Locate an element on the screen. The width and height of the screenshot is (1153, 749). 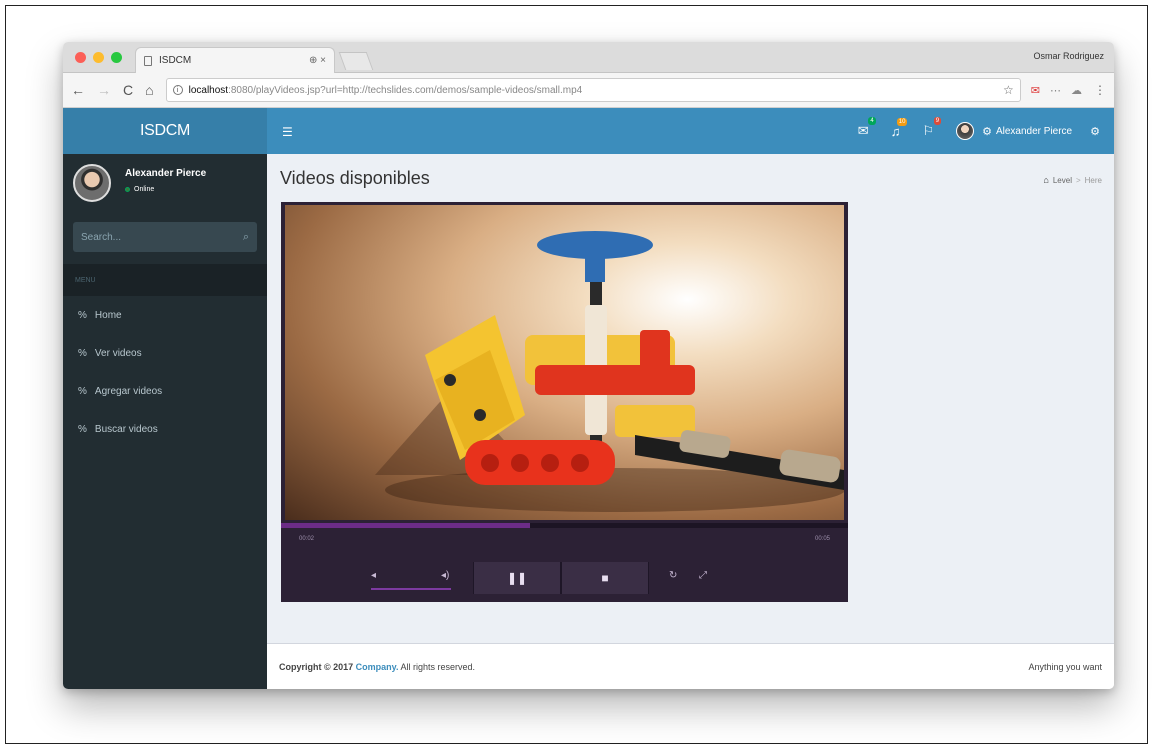
player-controls: ◂ ◂) ❚❚ ■ ↻ ⤢ is located at coordinates (564, 578).